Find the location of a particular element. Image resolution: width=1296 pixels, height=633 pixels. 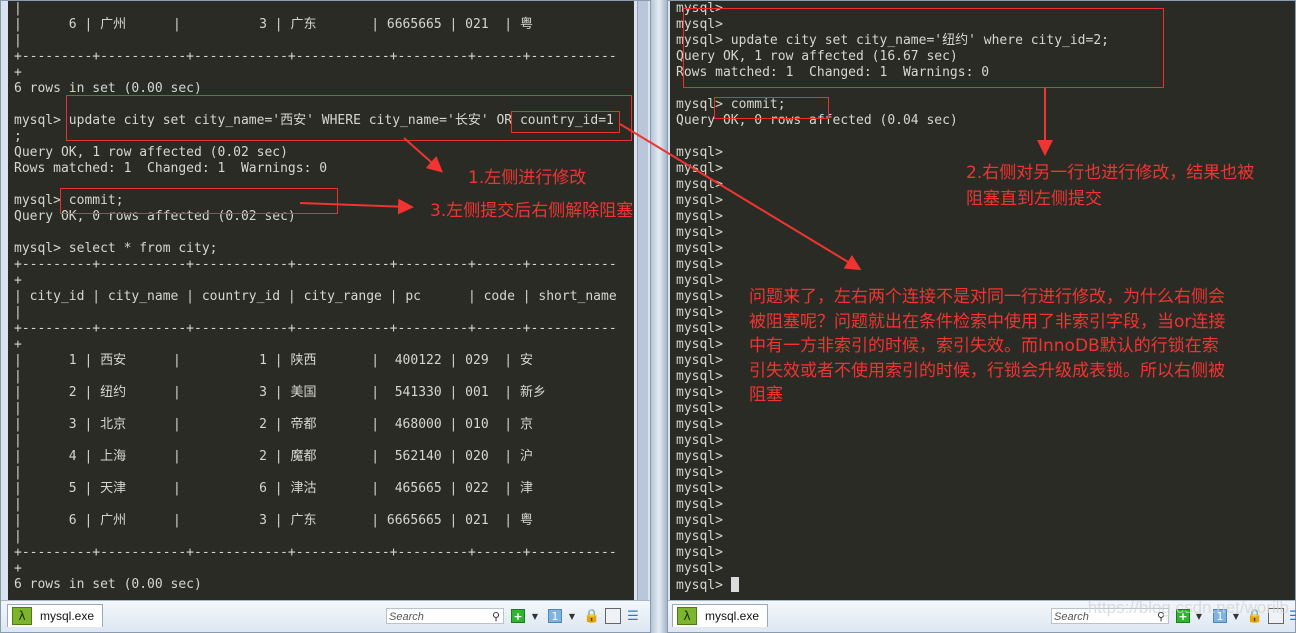

search-input: Search ⚲ is located at coordinates (445, 616).